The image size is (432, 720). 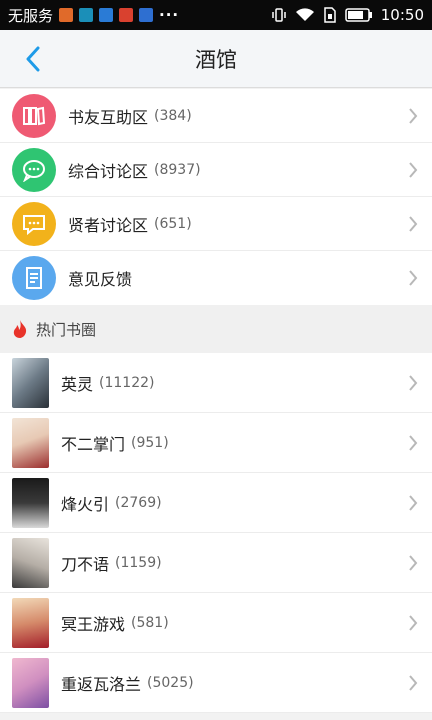 I want to click on hot-circles-header: 热门书圈, so click(x=216, y=329).